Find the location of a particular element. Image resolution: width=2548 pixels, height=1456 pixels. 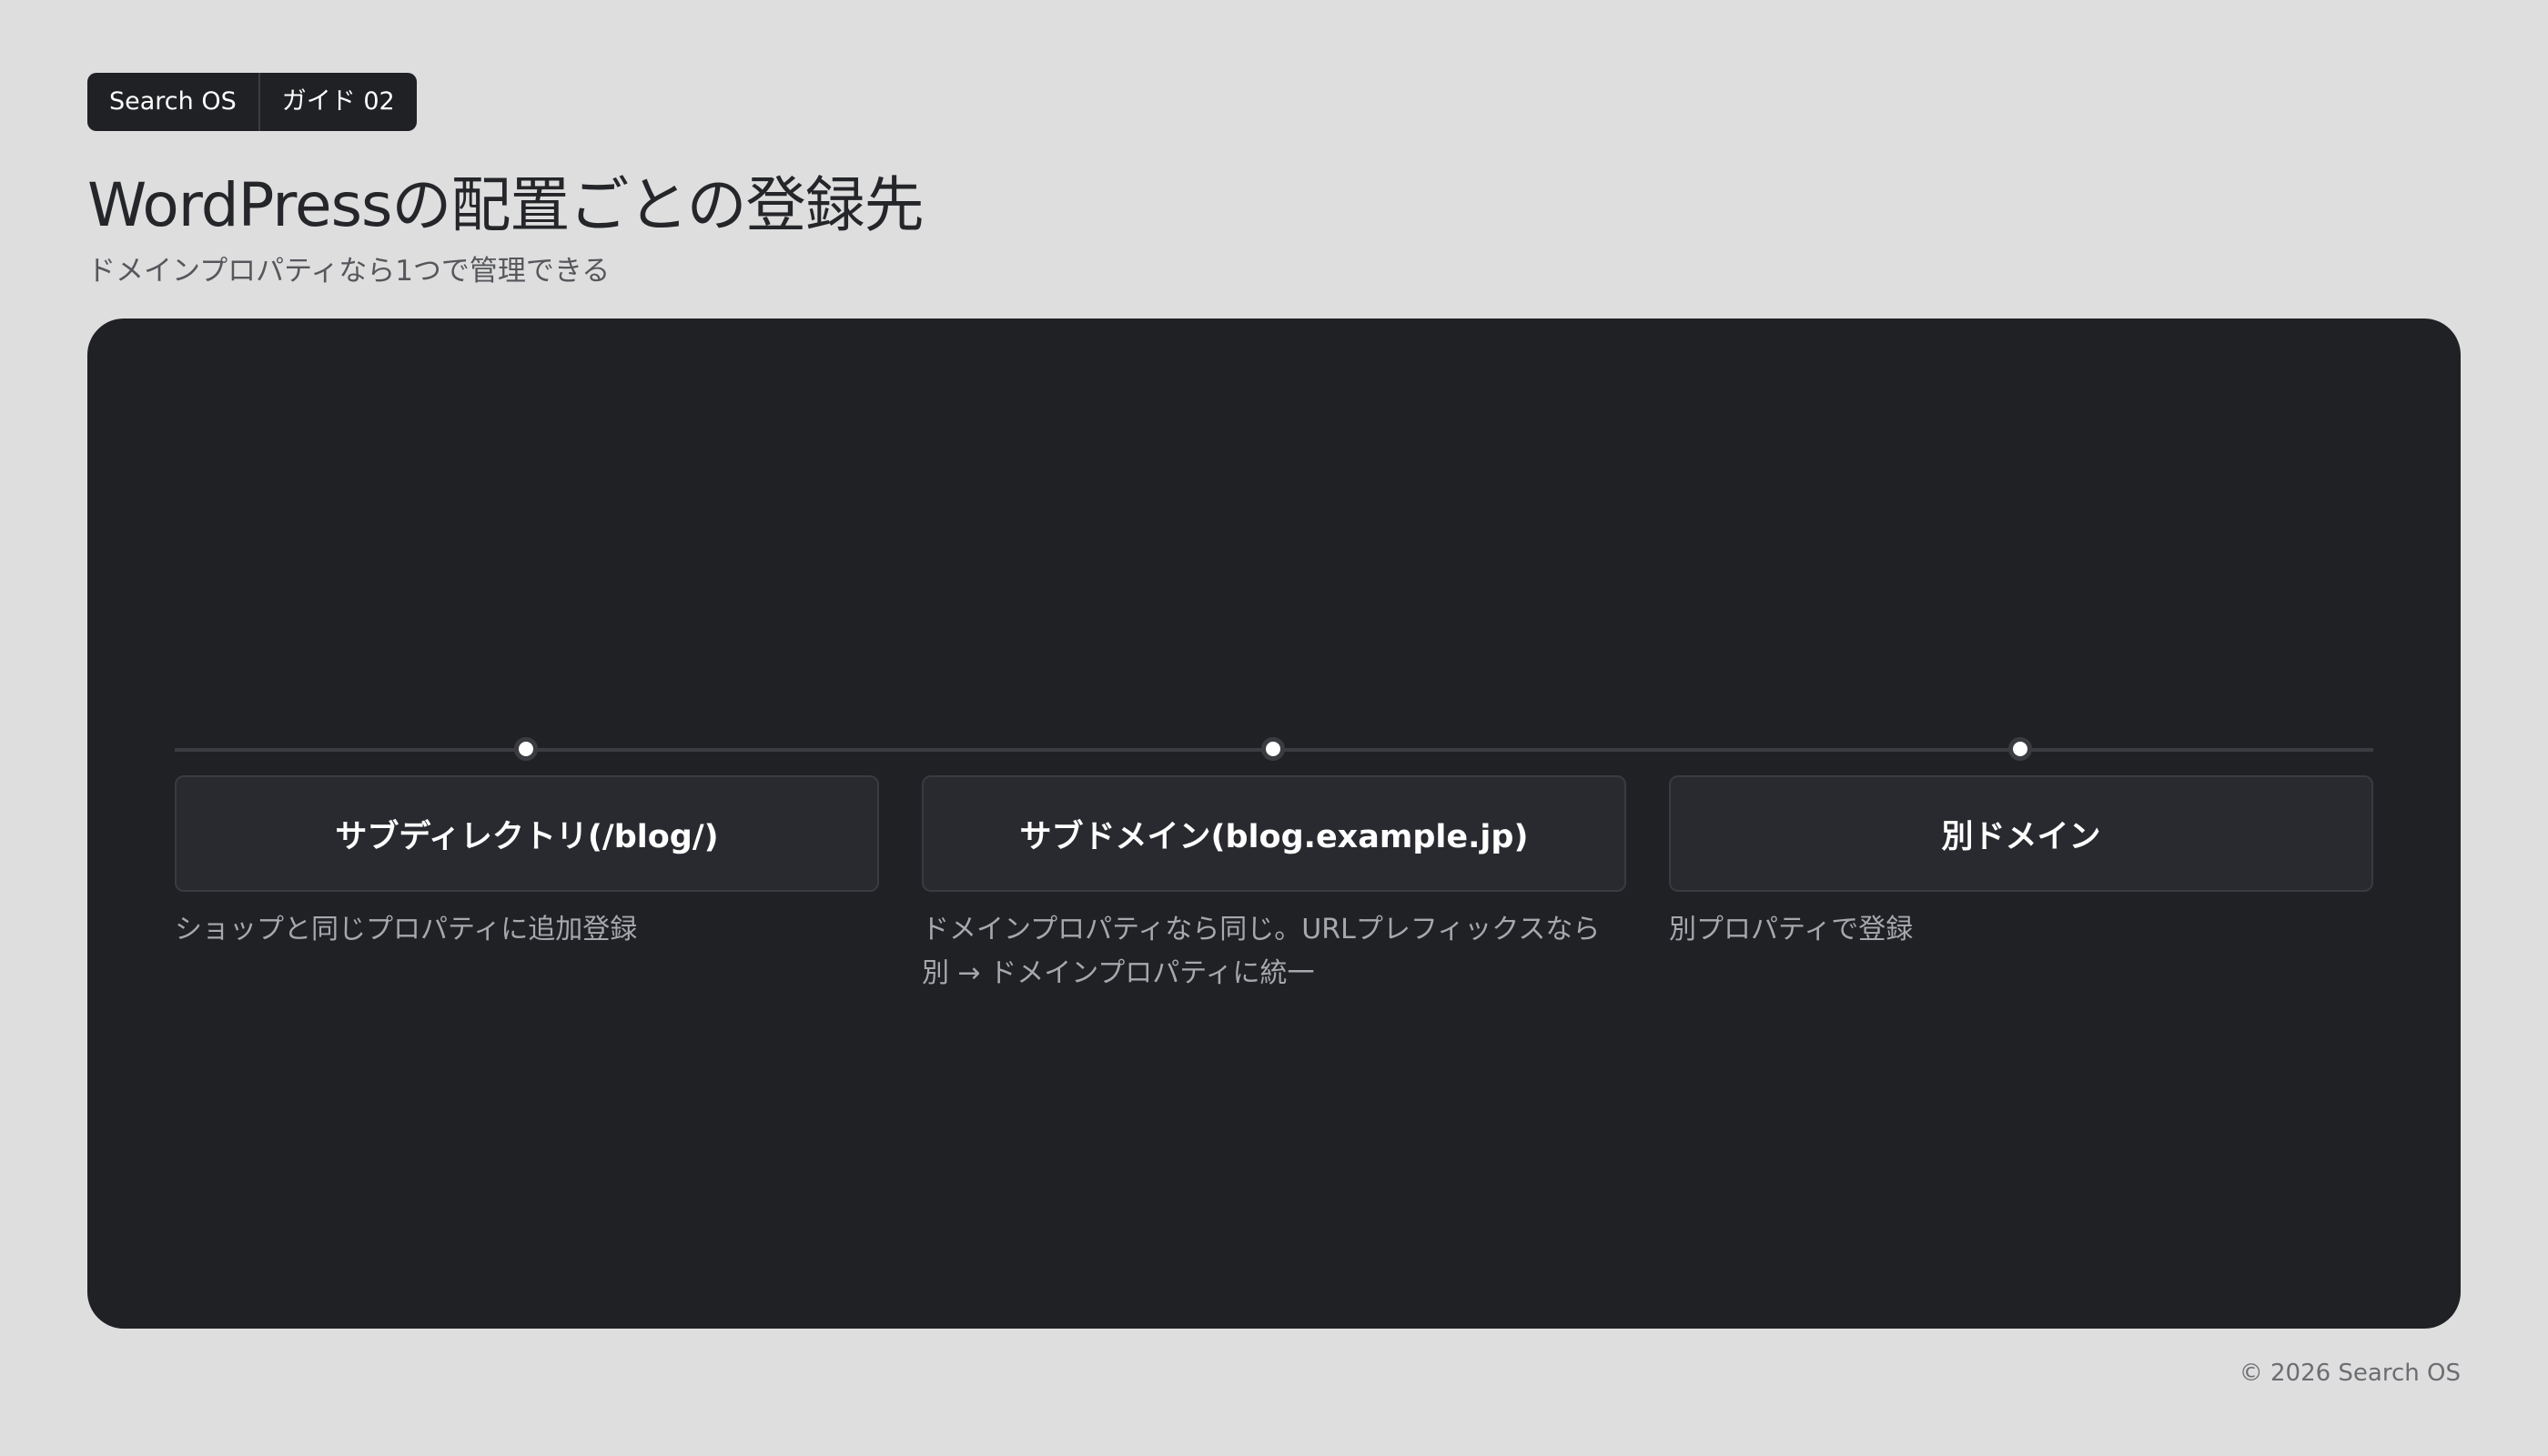

stage-card: サブディレクトリ(/blog/) is located at coordinates (527, 834).